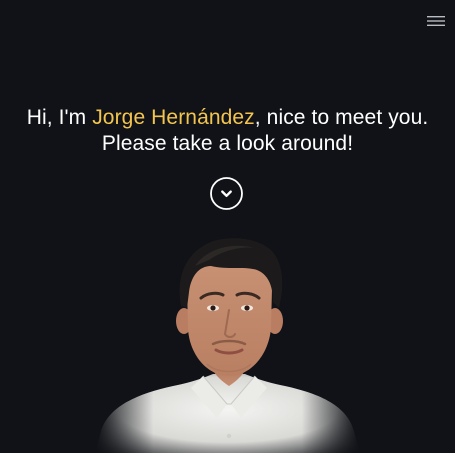  I want to click on greeting-prefix: Hi, I'm, so click(59, 117).